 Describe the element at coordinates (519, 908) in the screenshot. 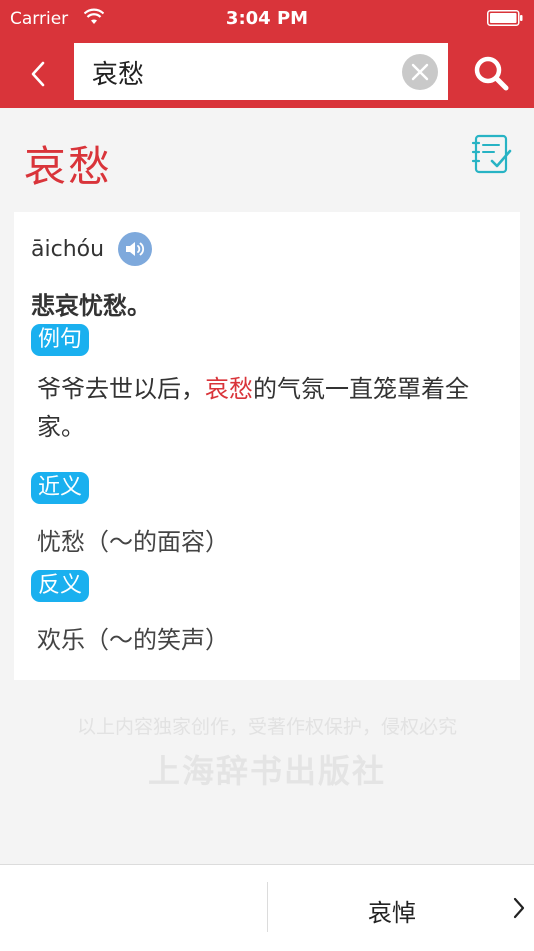

I see `chevron-right-icon` at that location.